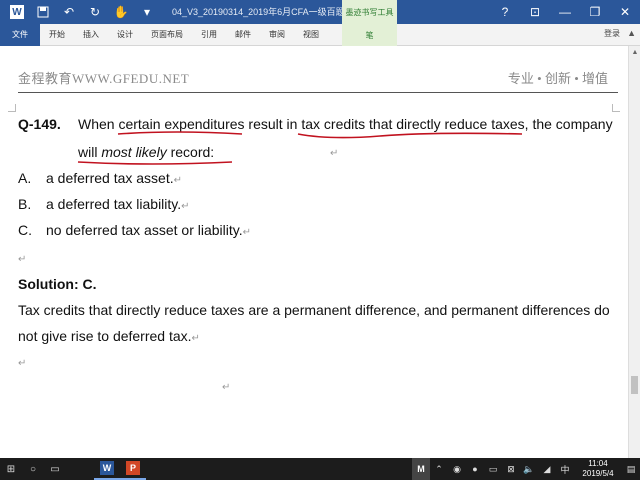  What do you see at coordinates (612, 33) in the screenshot?
I see `sign-in-link: 登录` at bounding box center [612, 33].